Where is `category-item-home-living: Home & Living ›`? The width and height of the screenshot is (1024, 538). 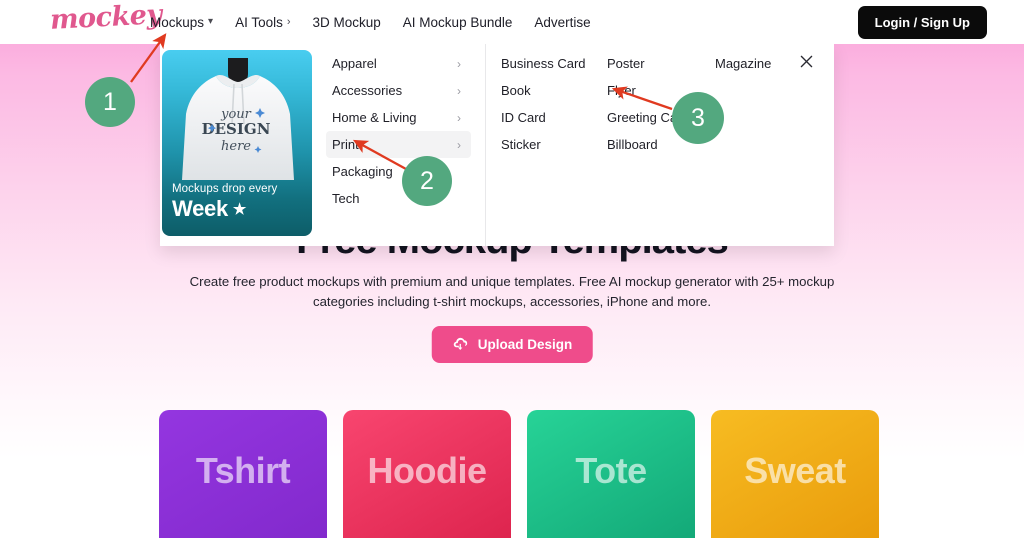
category-item-home-living: Home & Living › is located at coordinates (398, 117).